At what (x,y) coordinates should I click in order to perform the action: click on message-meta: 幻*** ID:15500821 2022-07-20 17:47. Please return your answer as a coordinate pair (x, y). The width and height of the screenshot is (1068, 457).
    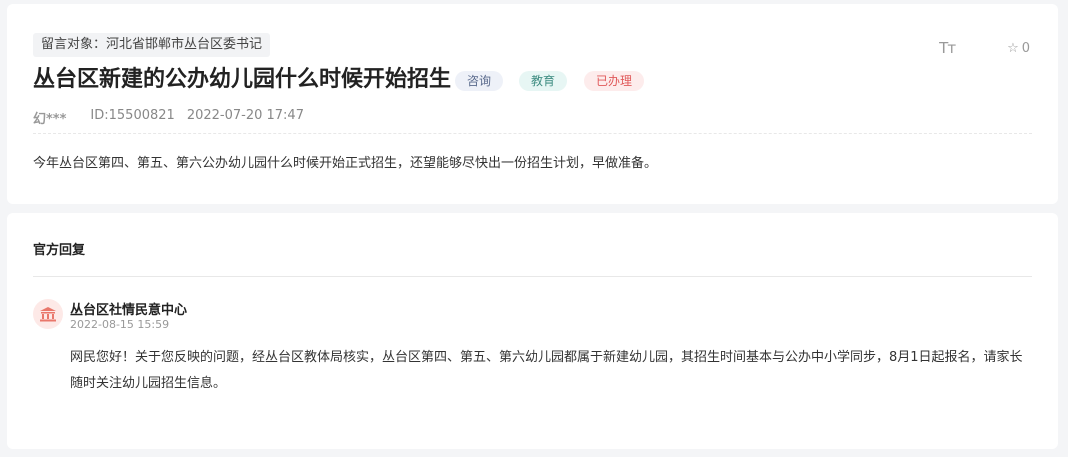
    Looking at the image, I should click on (168, 117).